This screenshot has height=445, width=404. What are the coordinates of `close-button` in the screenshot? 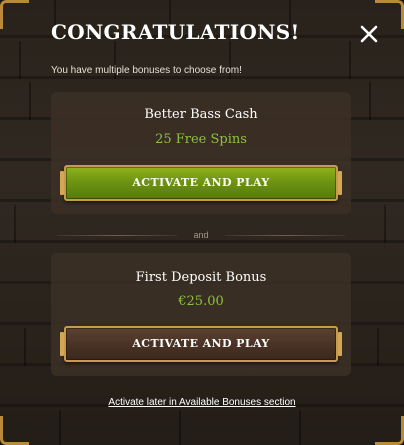 It's located at (369, 34).